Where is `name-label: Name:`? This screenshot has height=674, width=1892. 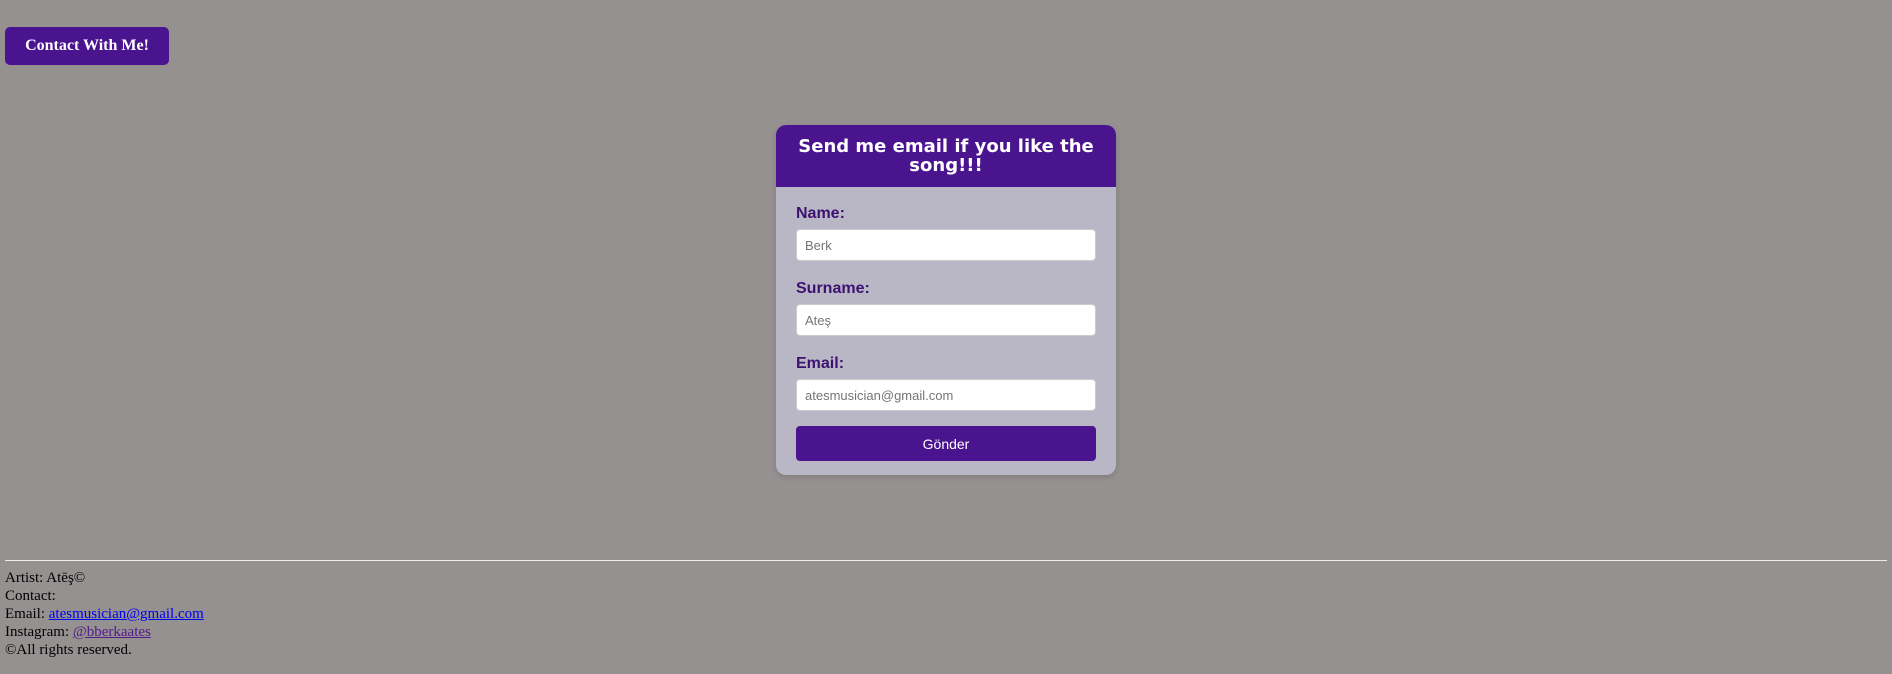 name-label: Name: is located at coordinates (820, 213).